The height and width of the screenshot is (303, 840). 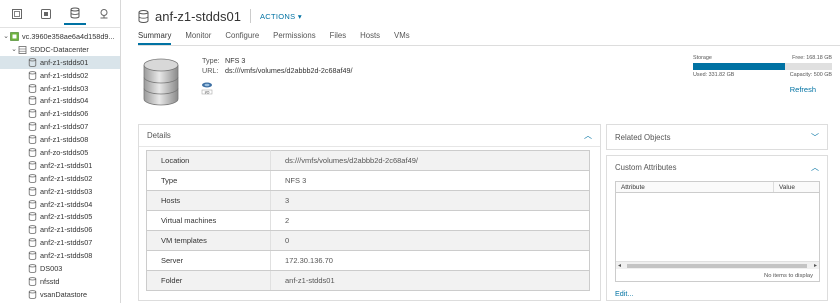 What do you see at coordinates (220, 16) in the screenshot?
I see `object-header: anf-z1-stdds01 ACTIONS ▾` at bounding box center [220, 16].